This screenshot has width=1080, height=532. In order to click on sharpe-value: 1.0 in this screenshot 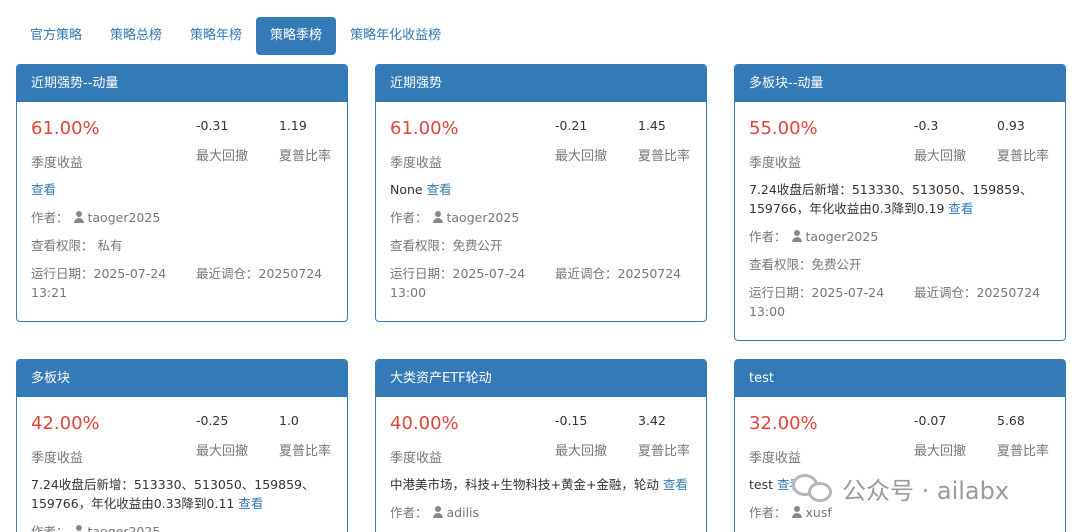, I will do `click(289, 420)`.